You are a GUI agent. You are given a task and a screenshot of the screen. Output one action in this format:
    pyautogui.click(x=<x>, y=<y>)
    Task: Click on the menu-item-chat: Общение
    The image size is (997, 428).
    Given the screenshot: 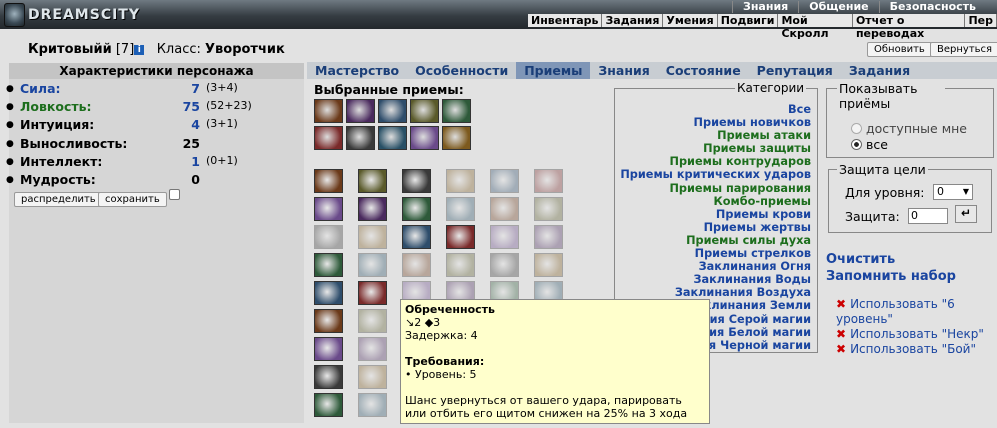 What is the action you would take?
    pyautogui.click(x=838, y=7)
    